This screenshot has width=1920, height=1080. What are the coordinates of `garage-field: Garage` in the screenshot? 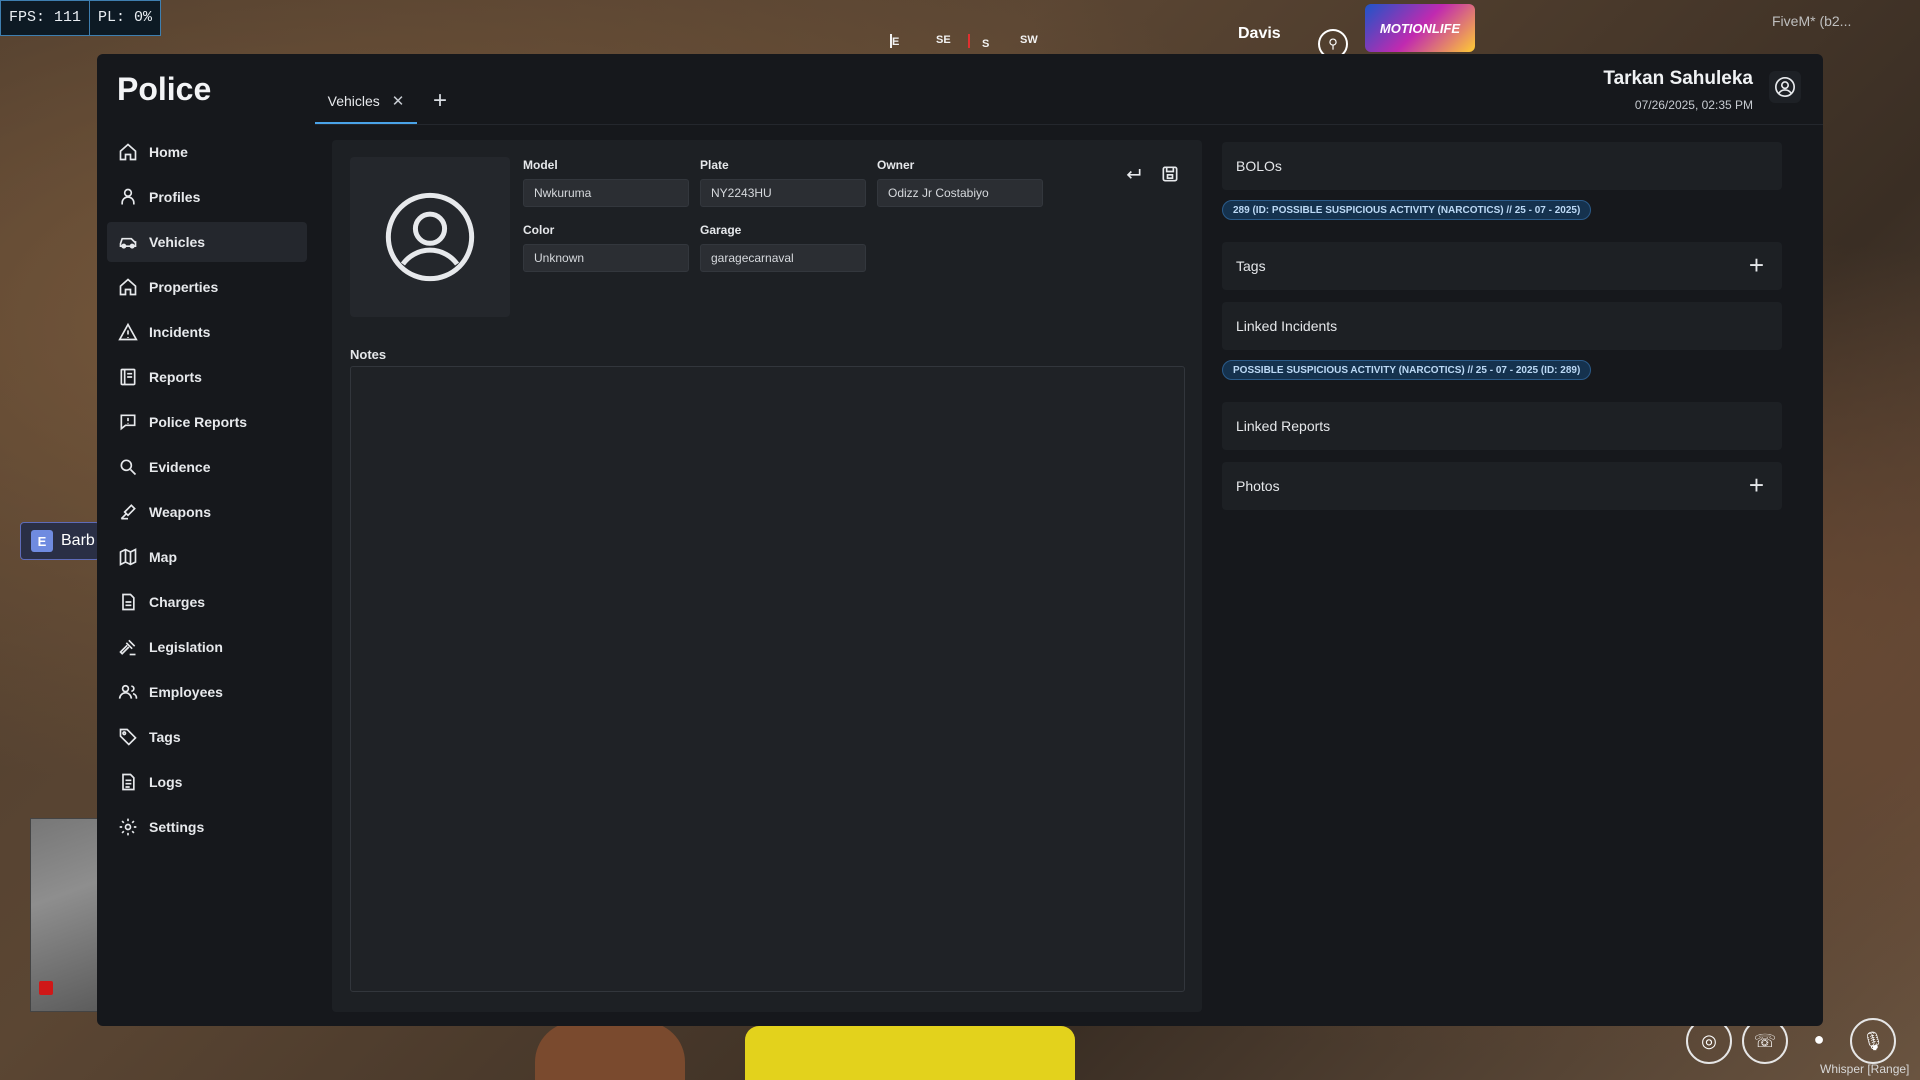 It's located at (783, 247).